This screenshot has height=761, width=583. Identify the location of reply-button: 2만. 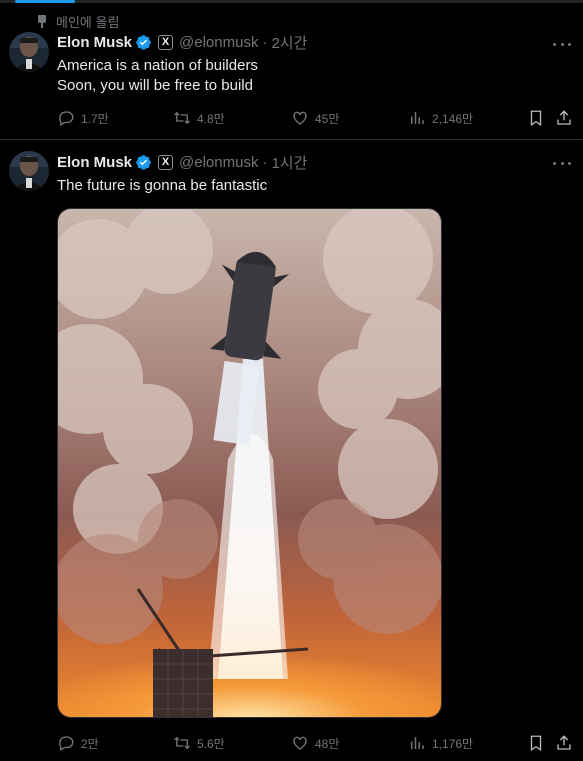
(78, 743).